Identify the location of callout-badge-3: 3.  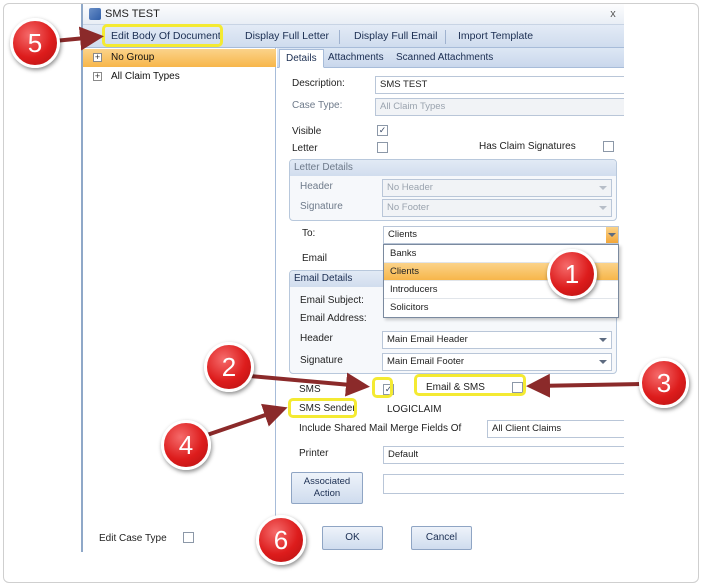
(664, 383).